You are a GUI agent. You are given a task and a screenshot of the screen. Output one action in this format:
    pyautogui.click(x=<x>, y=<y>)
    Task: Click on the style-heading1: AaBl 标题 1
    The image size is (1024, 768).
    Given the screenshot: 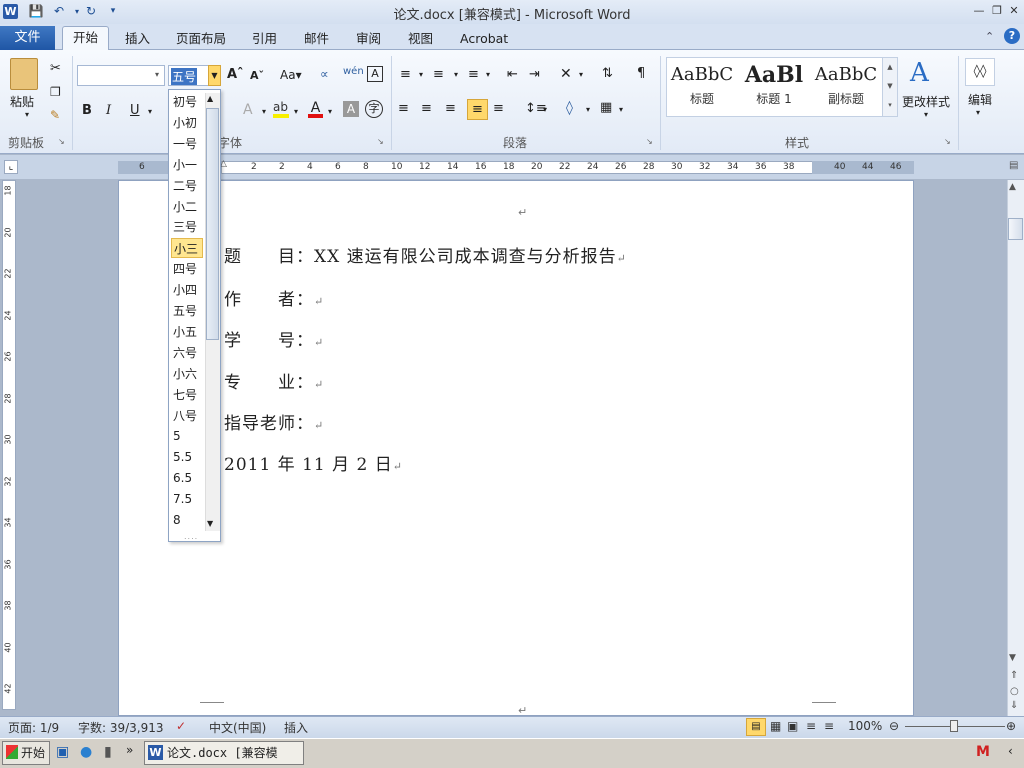 What is the action you would take?
    pyautogui.click(x=774, y=86)
    